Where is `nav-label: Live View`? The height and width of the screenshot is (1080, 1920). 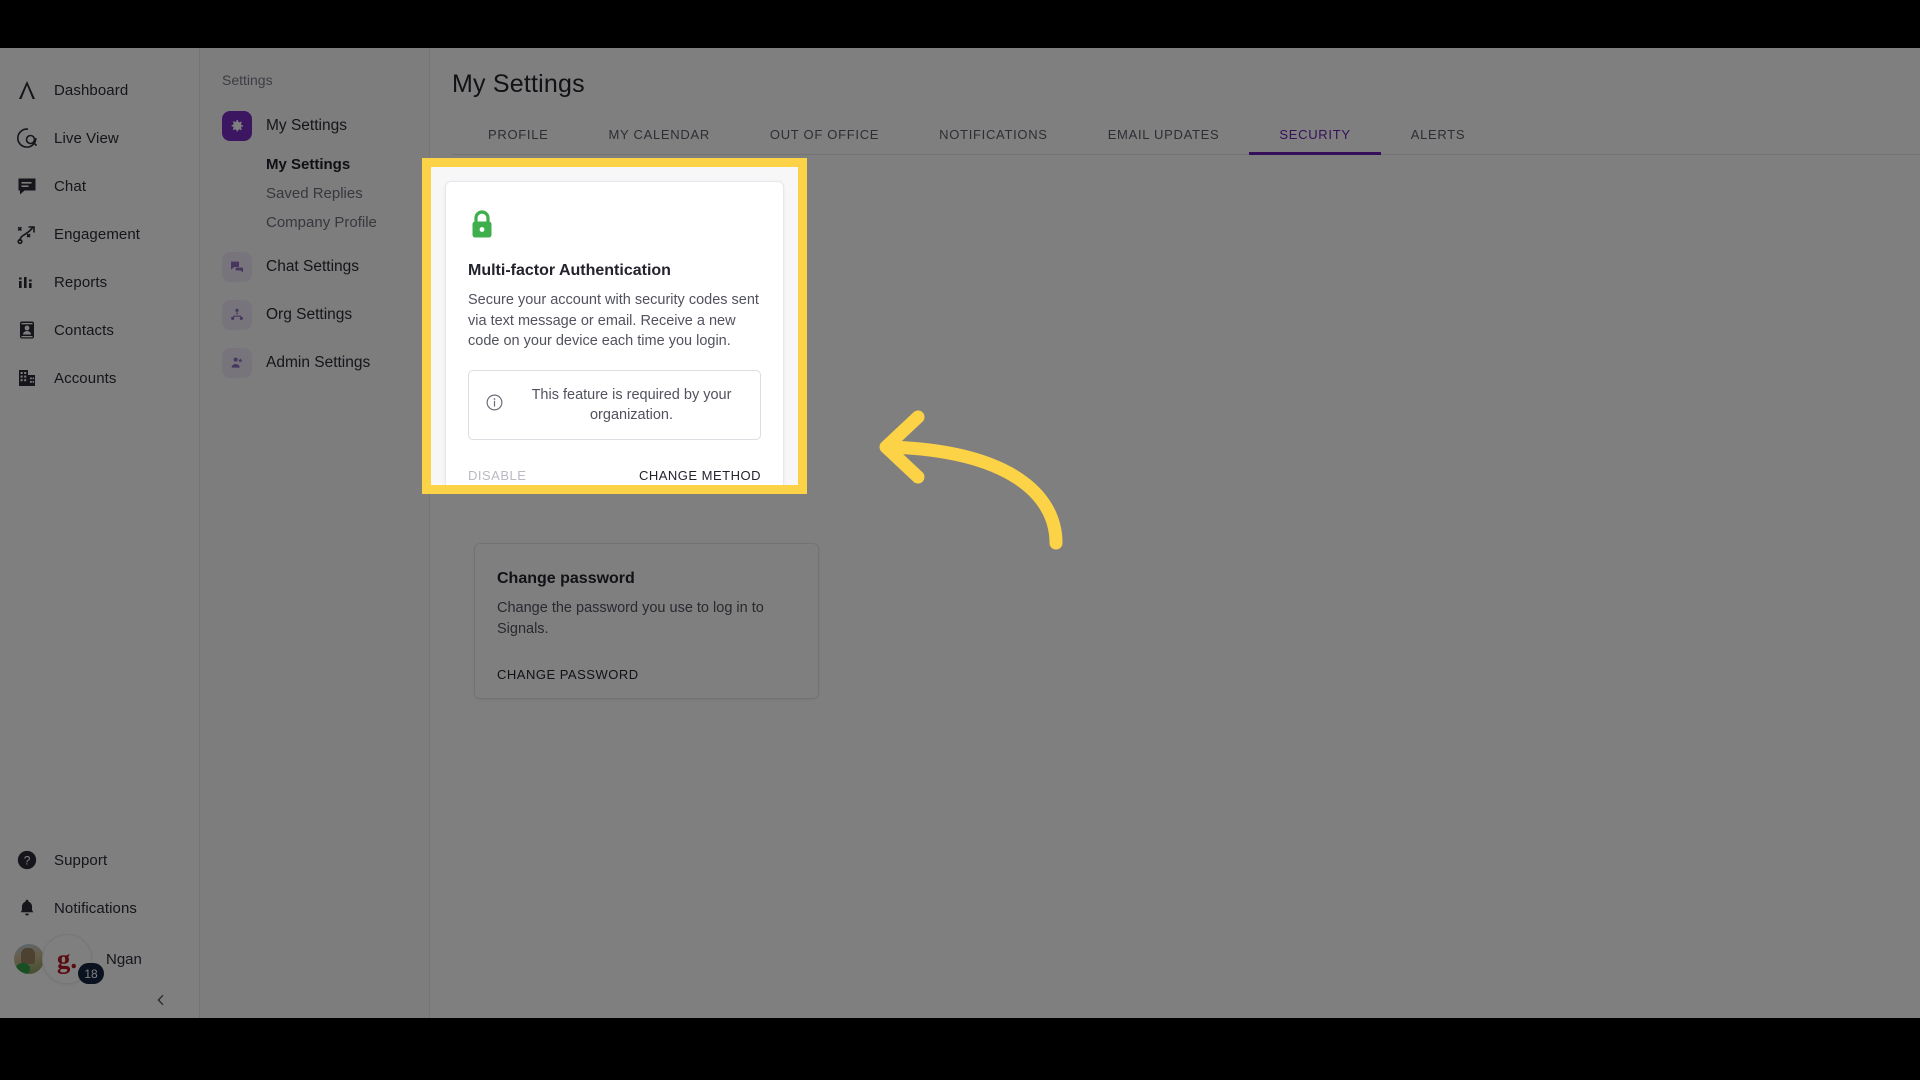
nav-label: Live View is located at coordinates (86, 138).